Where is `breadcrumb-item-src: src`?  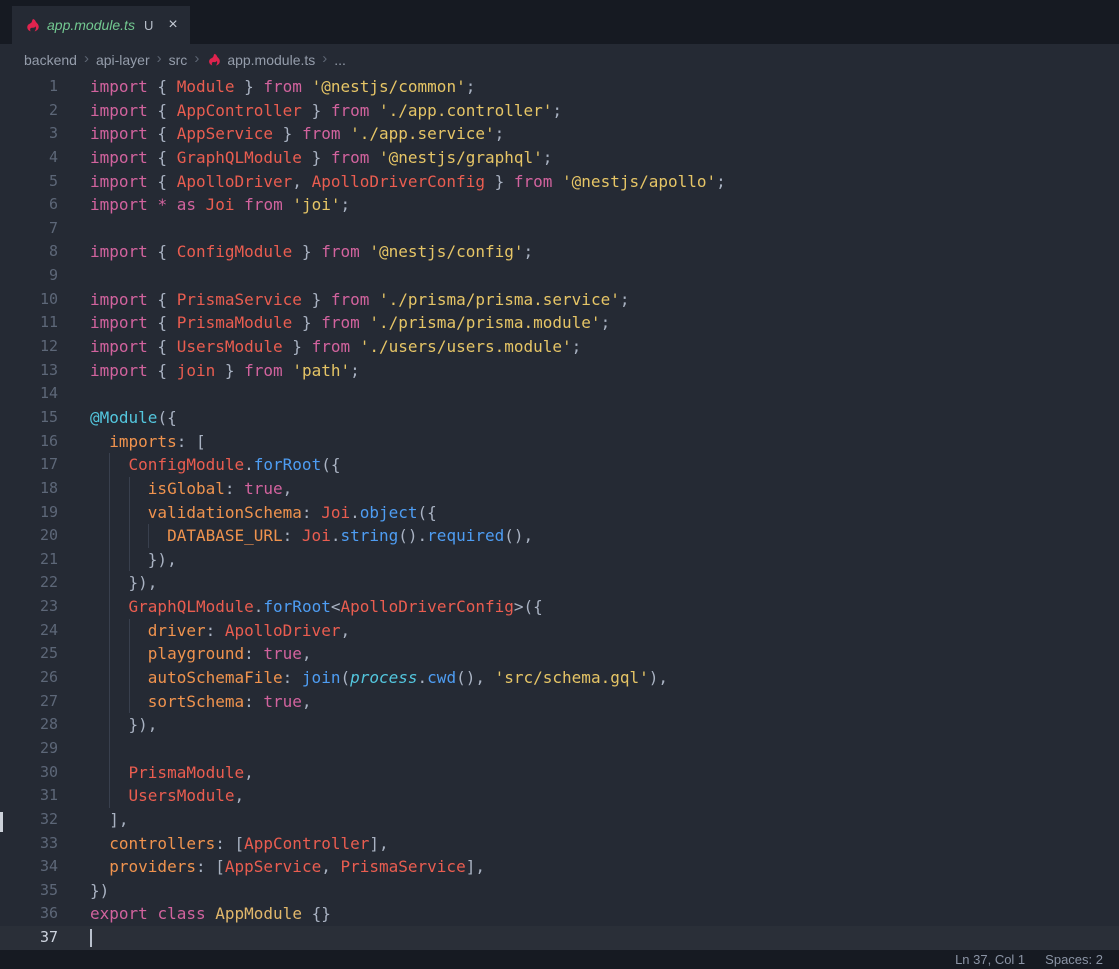
breadcrumb-item-src: src is located at coordinates (178, 60).